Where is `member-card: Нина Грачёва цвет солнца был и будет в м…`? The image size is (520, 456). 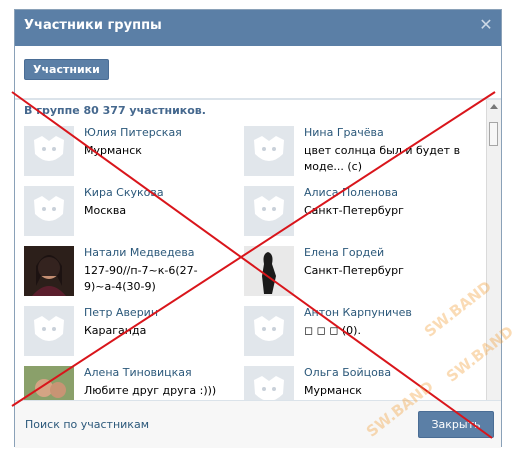 member-card: Нина Грачёва цвет солнца был и будет в м… is located at coordinates (354, 152).